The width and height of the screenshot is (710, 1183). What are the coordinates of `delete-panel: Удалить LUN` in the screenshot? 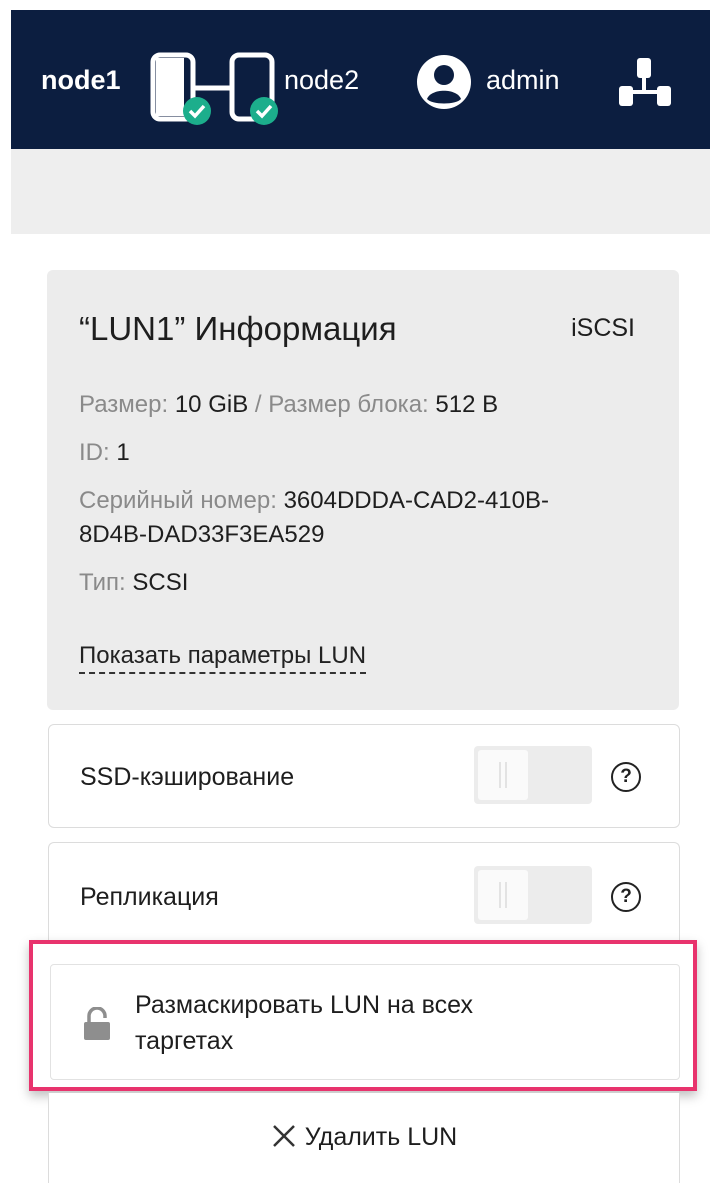 It's located at (364, 1138).